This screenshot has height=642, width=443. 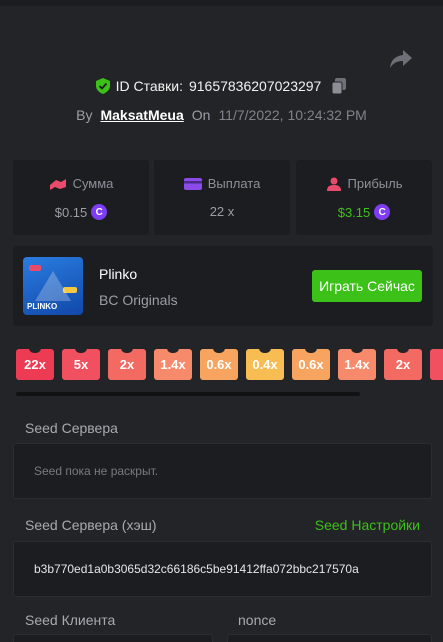 I want to click on seed-settings-link: Seed Настройки, so click(x=367, y=525).